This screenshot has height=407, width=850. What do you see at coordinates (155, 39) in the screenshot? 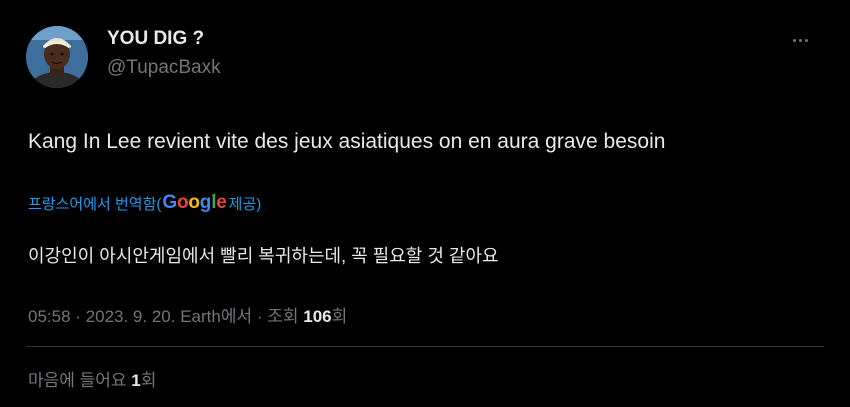
I see `author-display-name: YOU DIG ?` at bounding box center [155, 39].